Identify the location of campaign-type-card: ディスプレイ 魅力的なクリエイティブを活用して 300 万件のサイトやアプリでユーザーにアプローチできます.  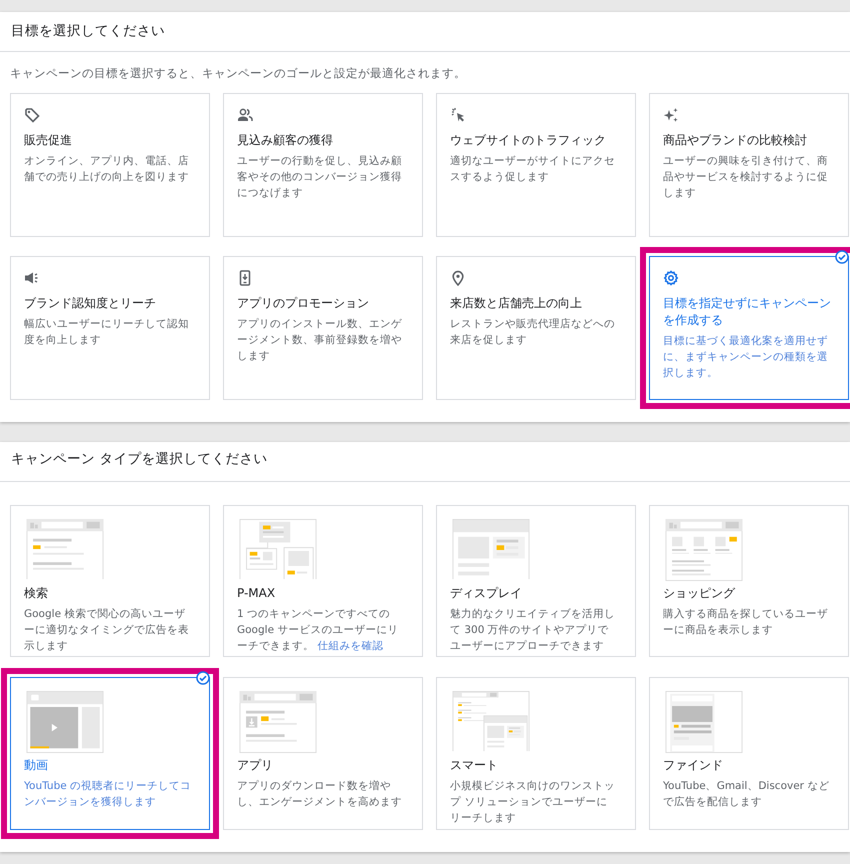
(536, 581).